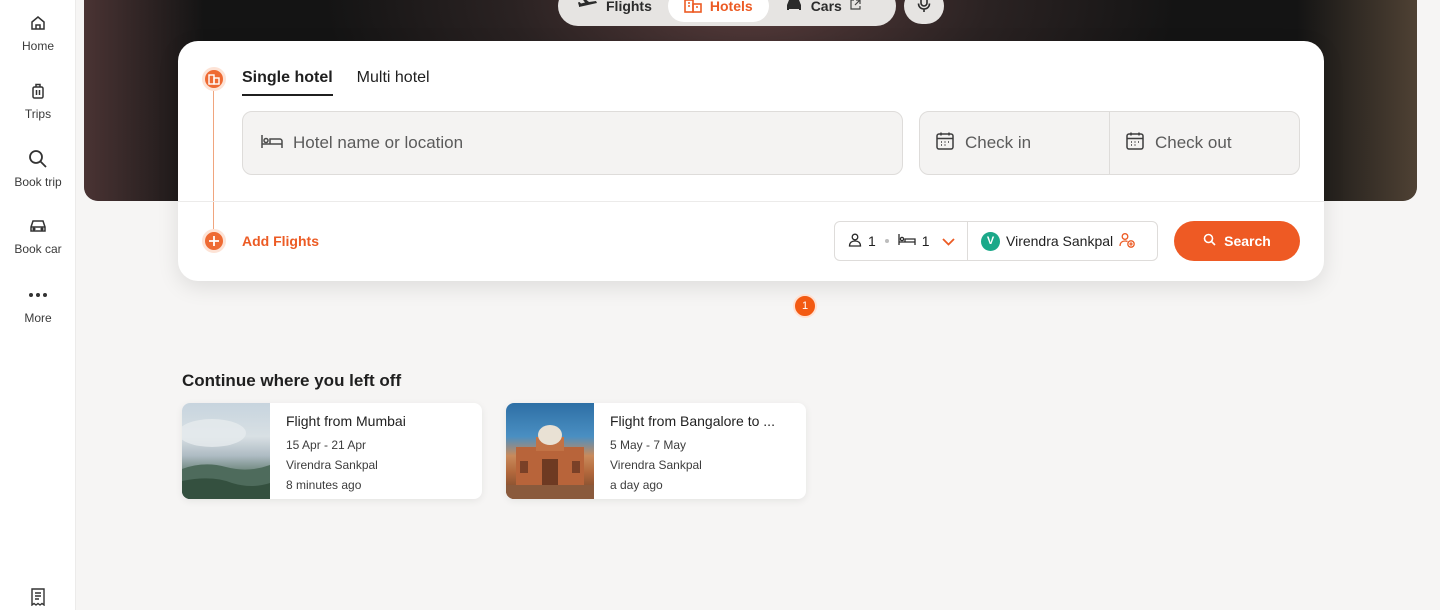 Image resolution: width=1440 pixels, height=610 pixels. I want to click on hotel-input-placeholder: Hotel name or location, so click(378, 142).